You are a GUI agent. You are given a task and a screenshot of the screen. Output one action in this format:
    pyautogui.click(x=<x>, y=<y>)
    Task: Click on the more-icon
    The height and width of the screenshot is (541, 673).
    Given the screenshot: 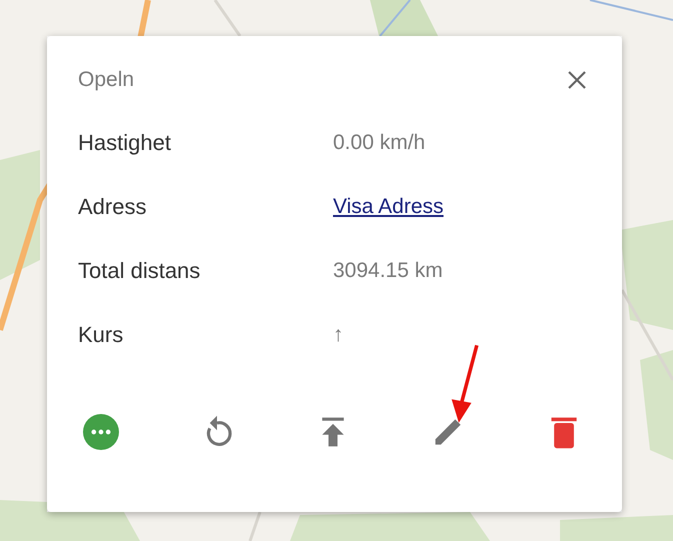 What is the action you would take?
    pyautogui.click(x=101, y=432)
    